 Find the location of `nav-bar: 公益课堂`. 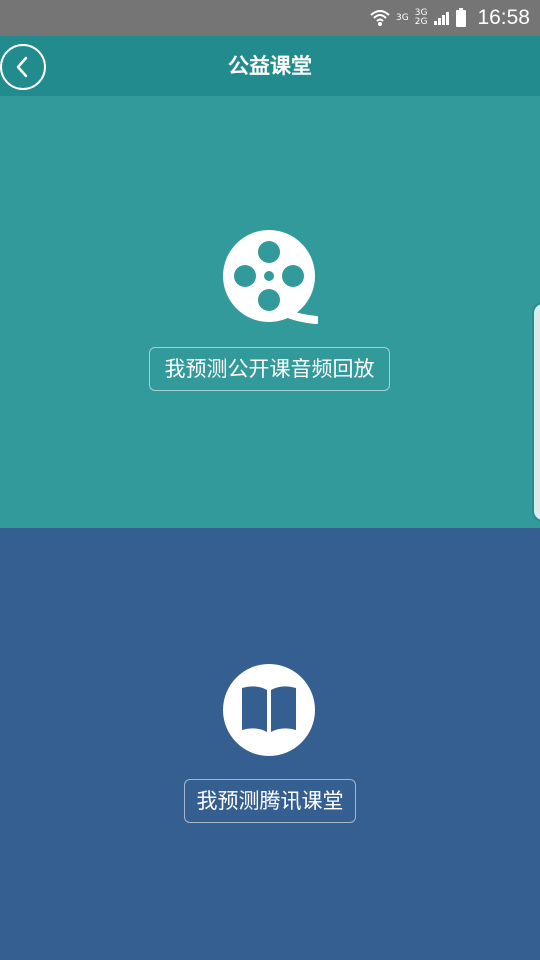

nav-bar: 公益课堂 is located at coordinates (270, 66).